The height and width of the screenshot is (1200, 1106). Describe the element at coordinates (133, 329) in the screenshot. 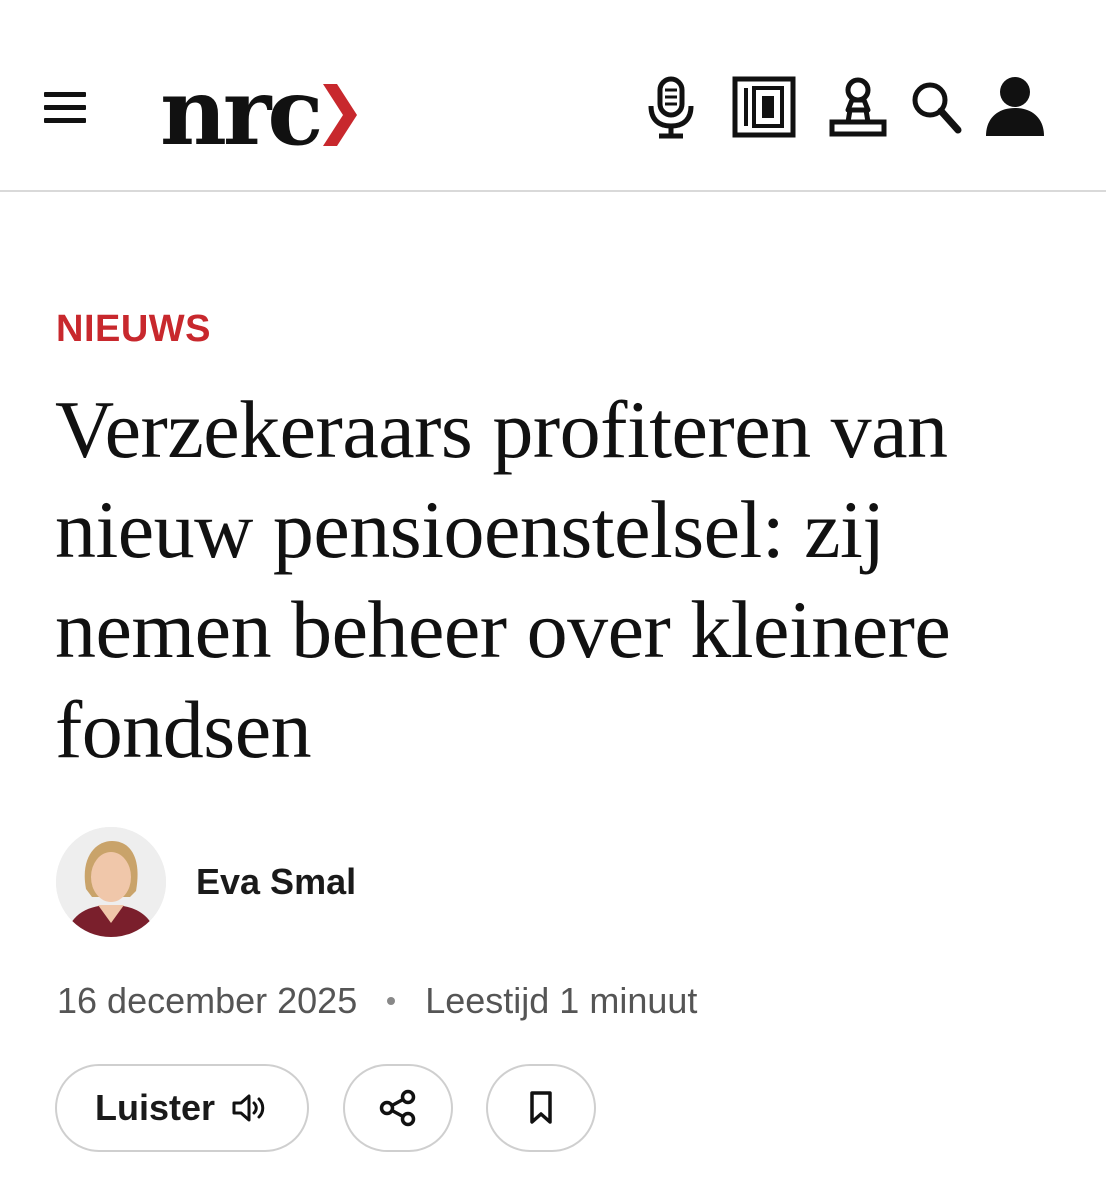

I see `section-label: NIEUWS` at that location.